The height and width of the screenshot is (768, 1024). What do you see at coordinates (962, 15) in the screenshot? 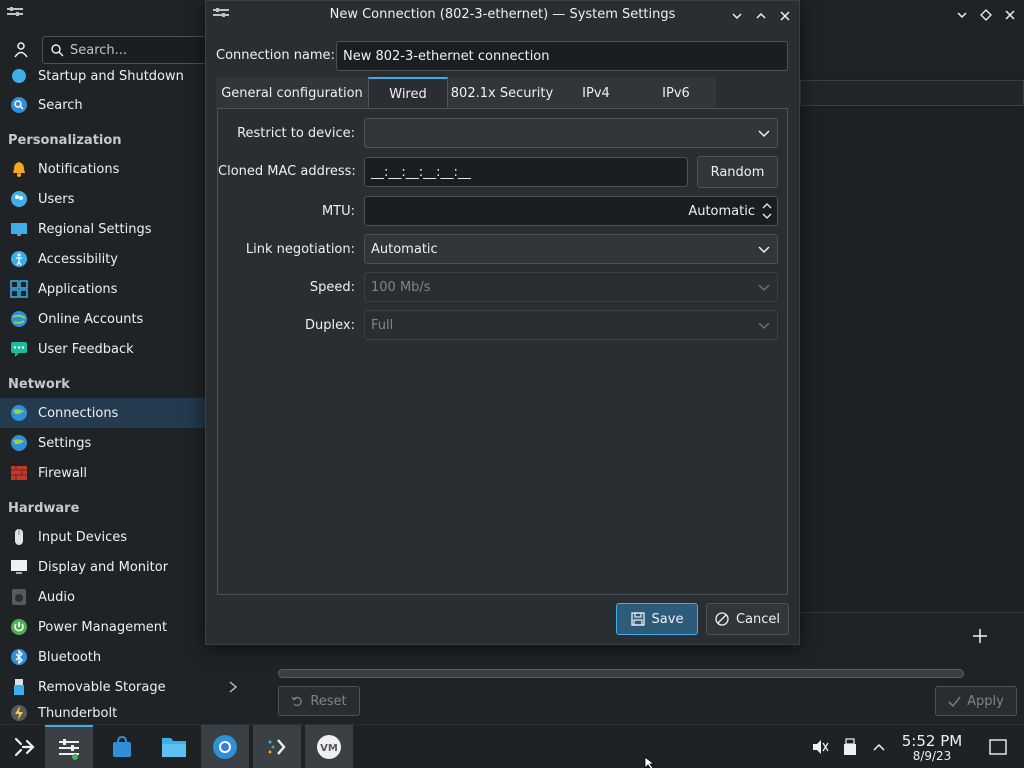
I see `bg-minimize-icon` at bounding box center [962, 15].